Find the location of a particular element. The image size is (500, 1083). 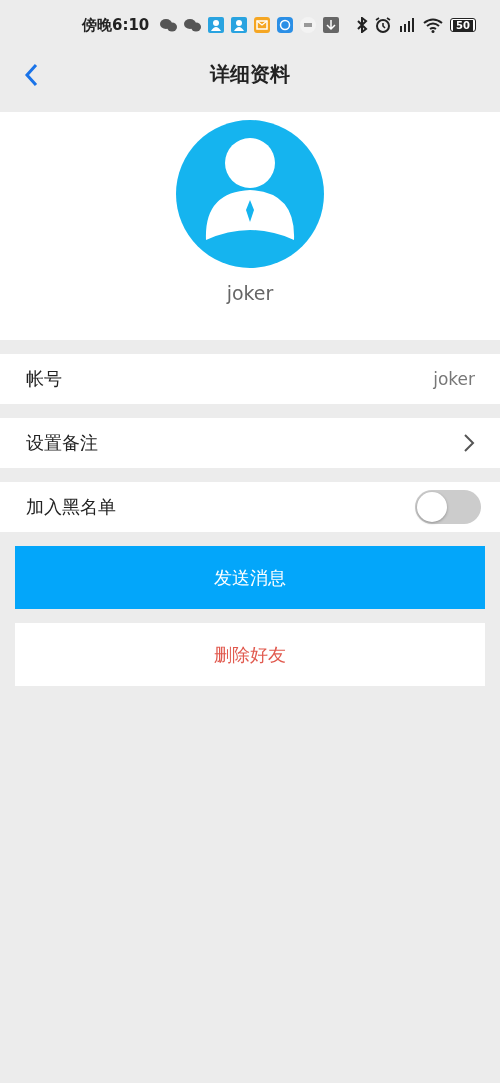

toggle-switch is located at coordinates (448, 507).